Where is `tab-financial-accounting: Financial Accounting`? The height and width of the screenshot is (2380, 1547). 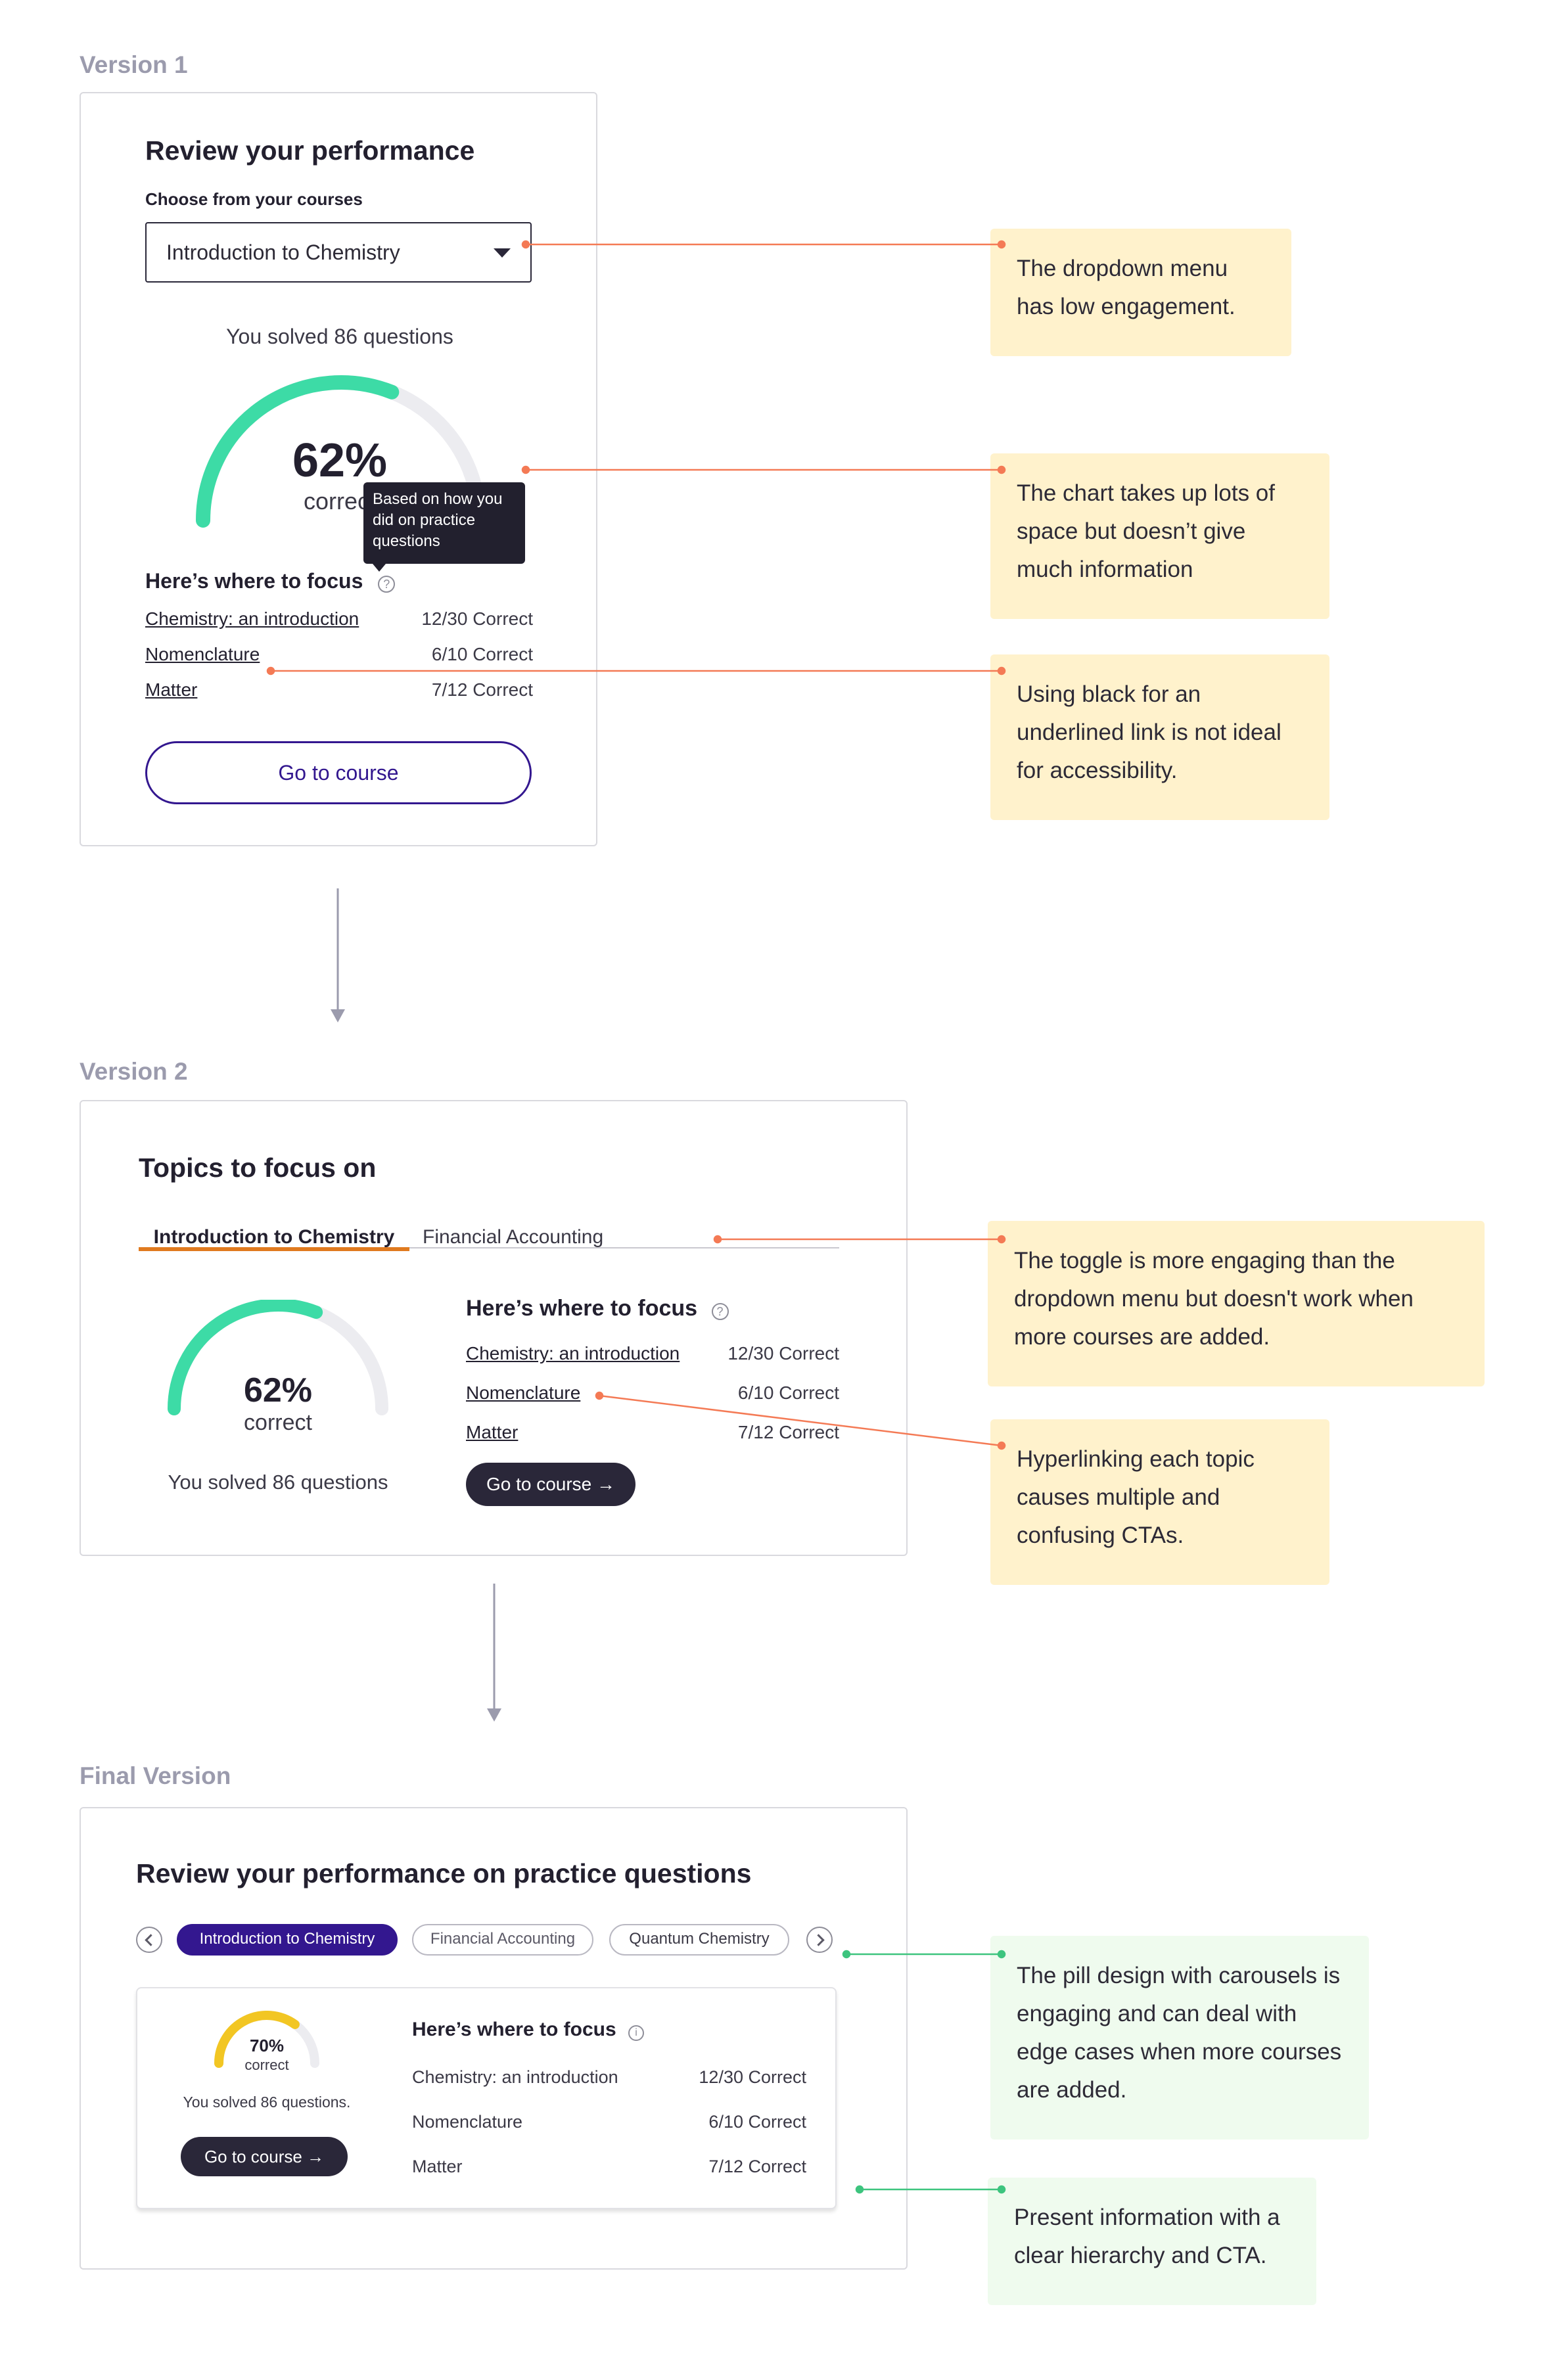
tab-financial-accounting: Financial Accounting is located at coordinates (513, 1237).